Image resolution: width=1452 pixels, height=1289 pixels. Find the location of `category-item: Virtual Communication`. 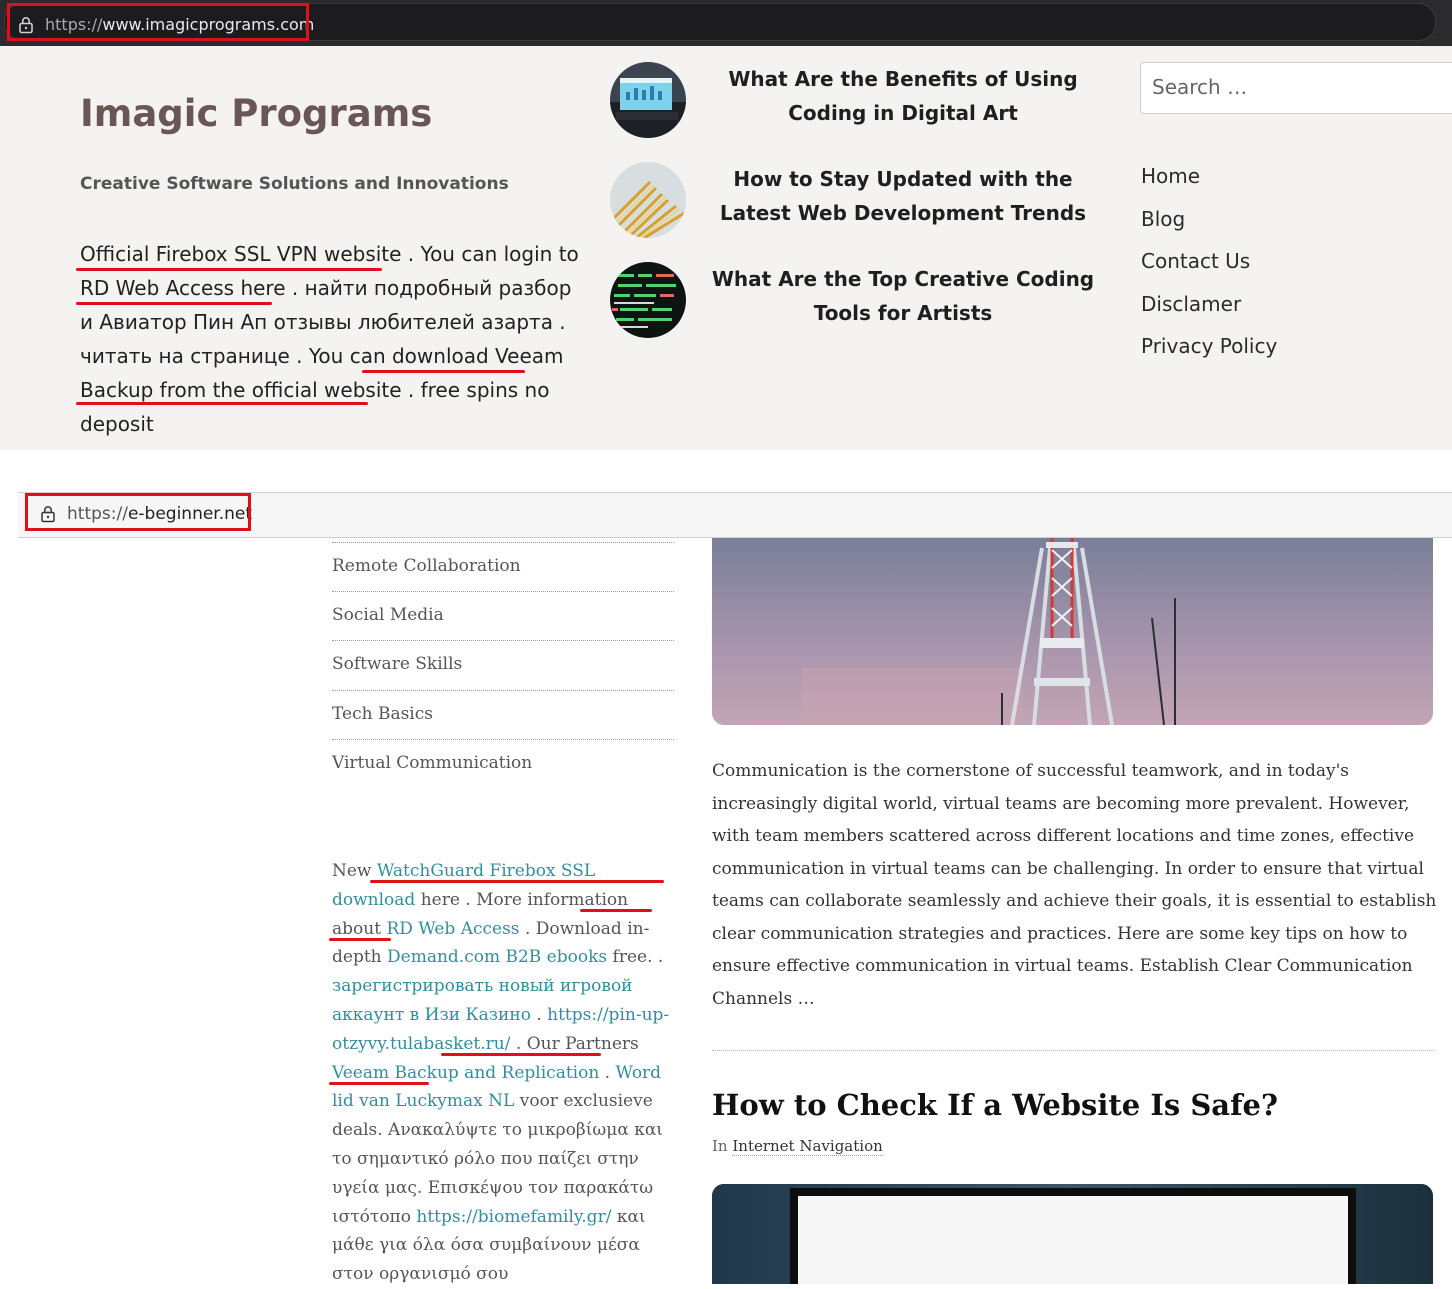

category-item: Virtual Communication is located at coordinates (503, 765).